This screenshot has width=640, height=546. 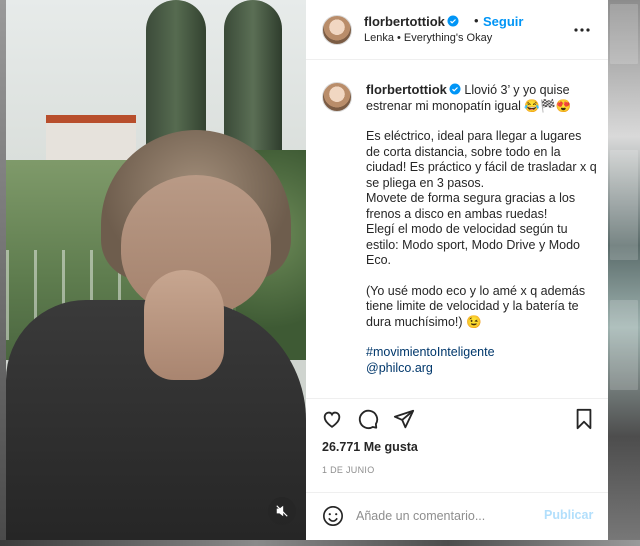 I want to click on mute-button, so click(x=282, y=511).